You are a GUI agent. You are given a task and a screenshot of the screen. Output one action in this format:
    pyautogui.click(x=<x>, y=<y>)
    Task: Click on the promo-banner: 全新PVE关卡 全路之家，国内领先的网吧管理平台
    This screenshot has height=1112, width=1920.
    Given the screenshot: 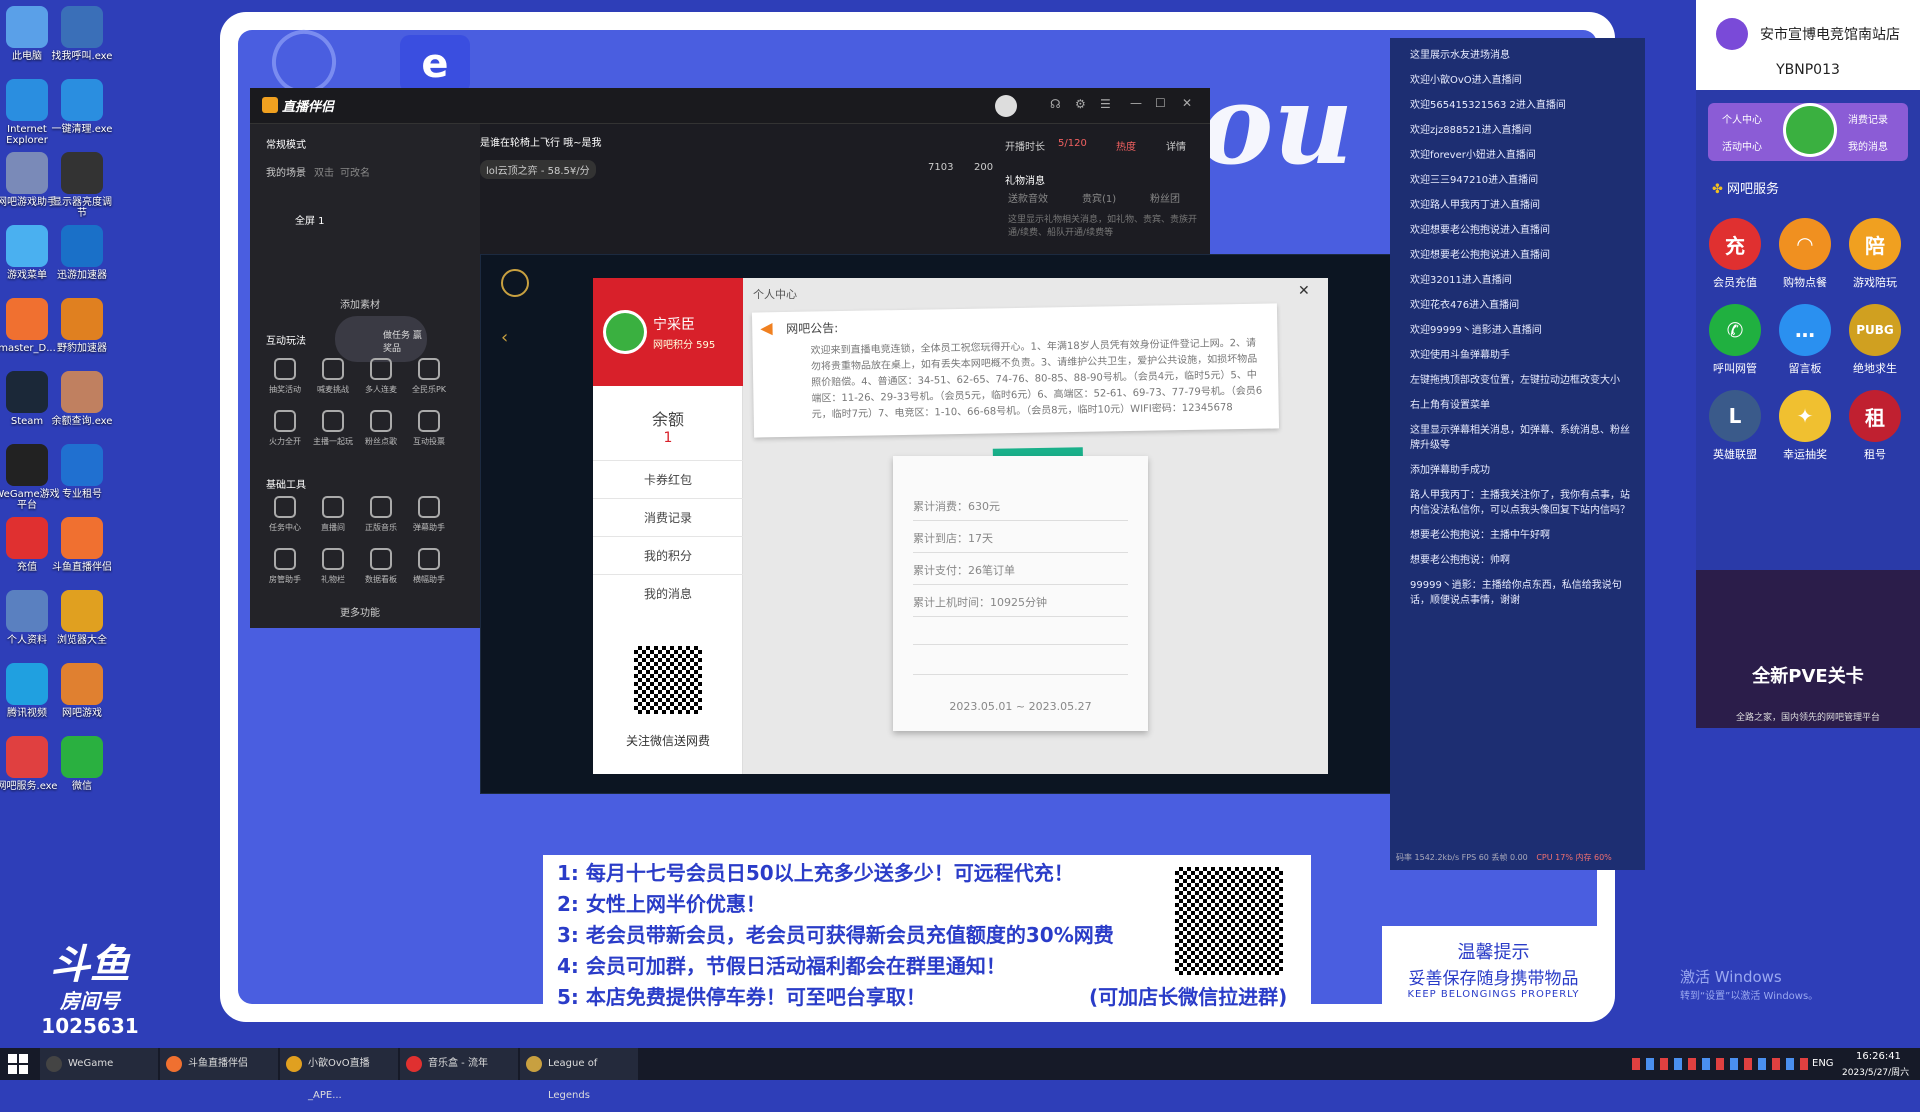 What is the action you would take?
    pyautogui.click(x=1808, y=649)
    